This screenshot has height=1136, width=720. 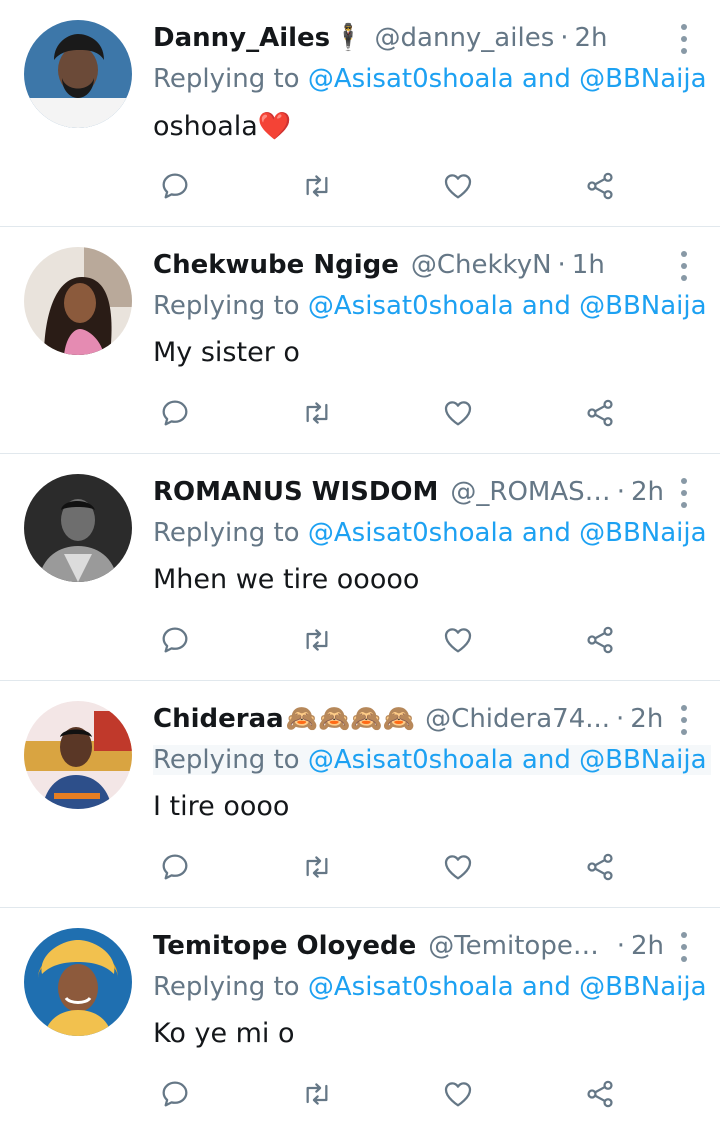 I want to click on user-handle: @_ROMASONIC, so click(x=530, y=492).